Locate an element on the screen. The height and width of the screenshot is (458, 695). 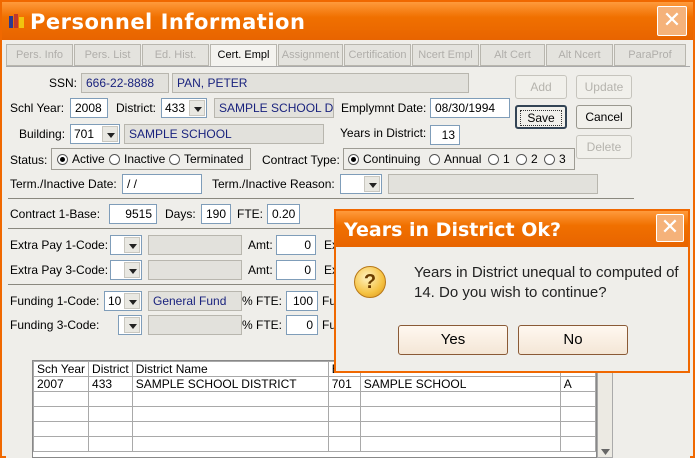
cancel-button: Cancel is located at coordinates (604, 117).